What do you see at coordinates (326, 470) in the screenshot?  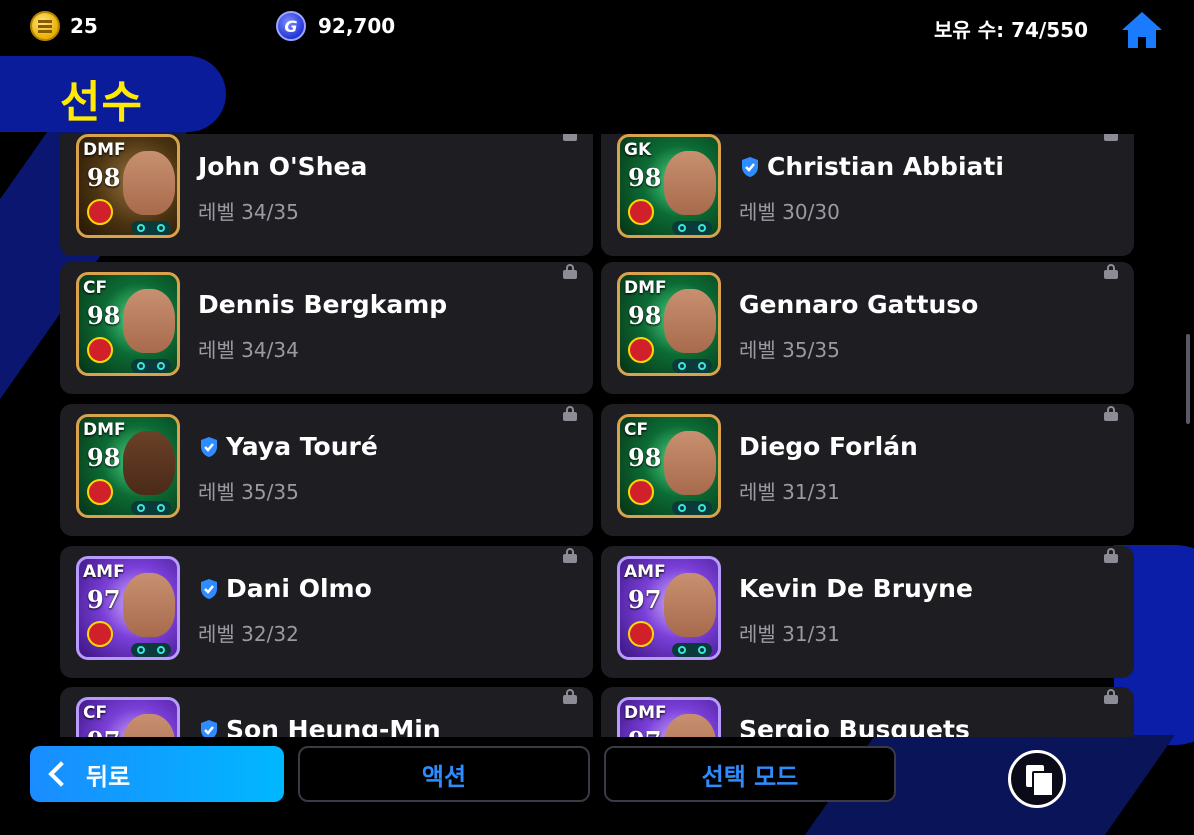 I see `player-card: DMF 98 Yaya Touré 레벨 35/35` at bounding box center [326, 470].